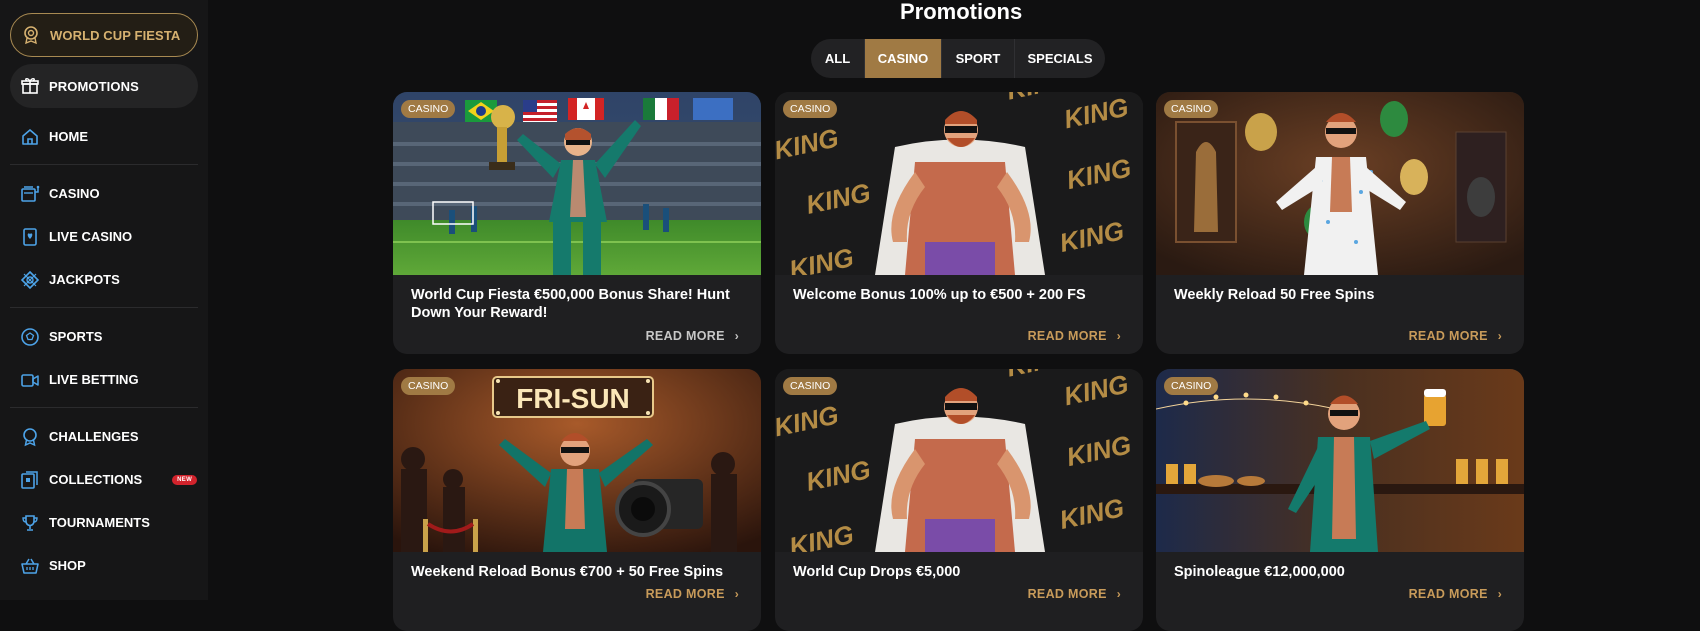  I want to click on sidebar-item-label: CHALLENGES, so click(94, 436).